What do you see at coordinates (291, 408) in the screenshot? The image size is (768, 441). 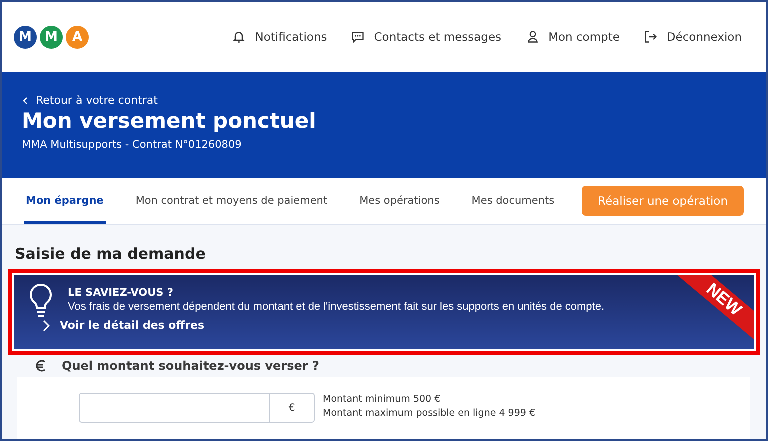 I see `currency-label: €` at bounding box center [291, 408].